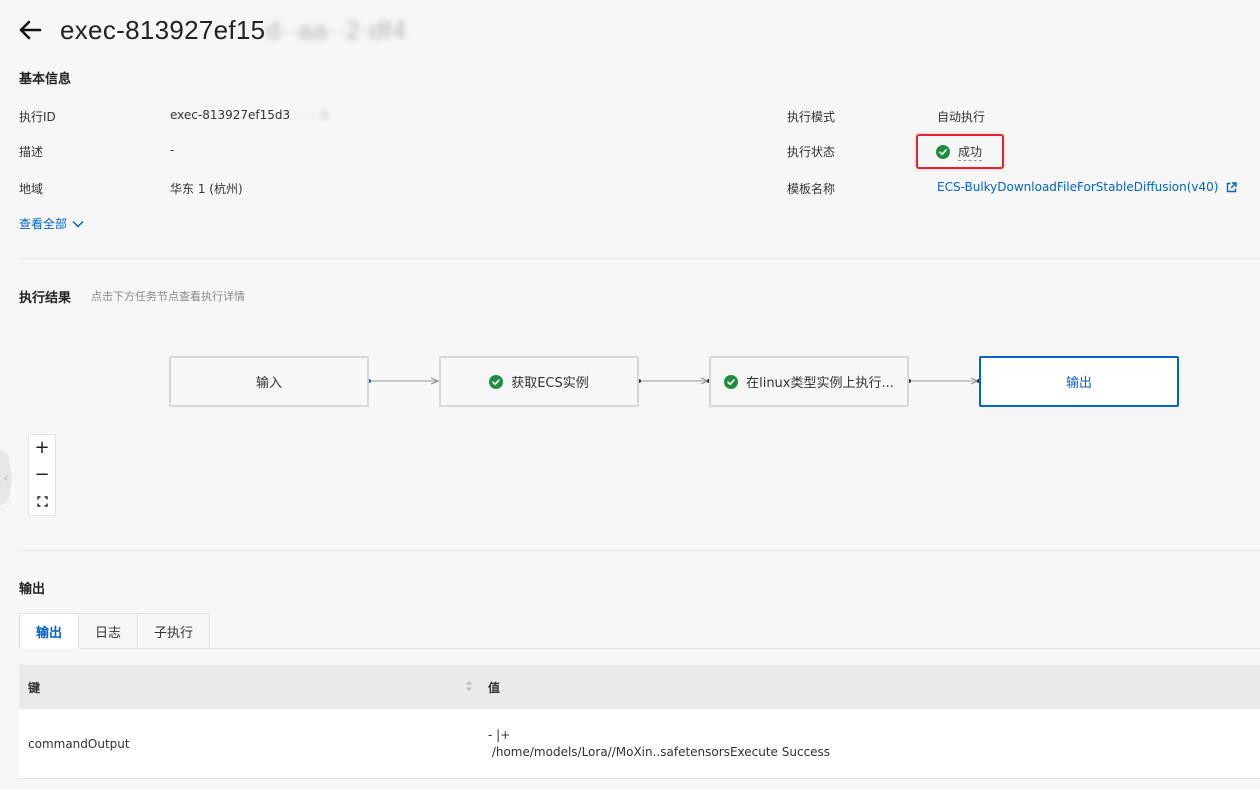 This screenshot has width=1260, height=789. Describe the element at coordinates (249, 687) in the screenshot. I see `column-header-key: 键` at that location.